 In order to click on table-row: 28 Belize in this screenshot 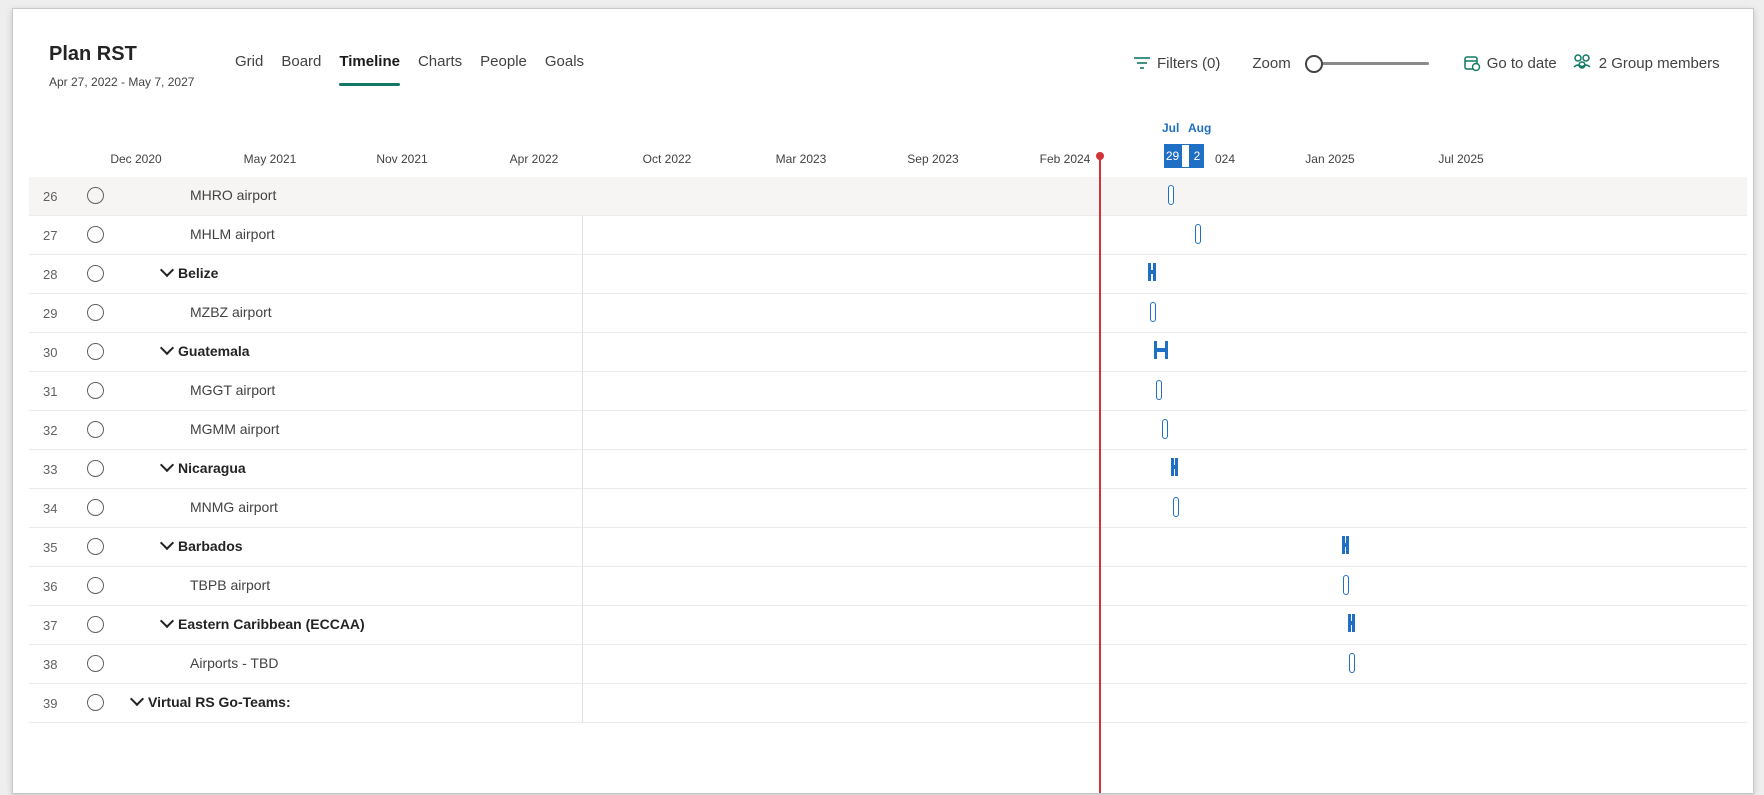, I will do `click(888, 274)`.